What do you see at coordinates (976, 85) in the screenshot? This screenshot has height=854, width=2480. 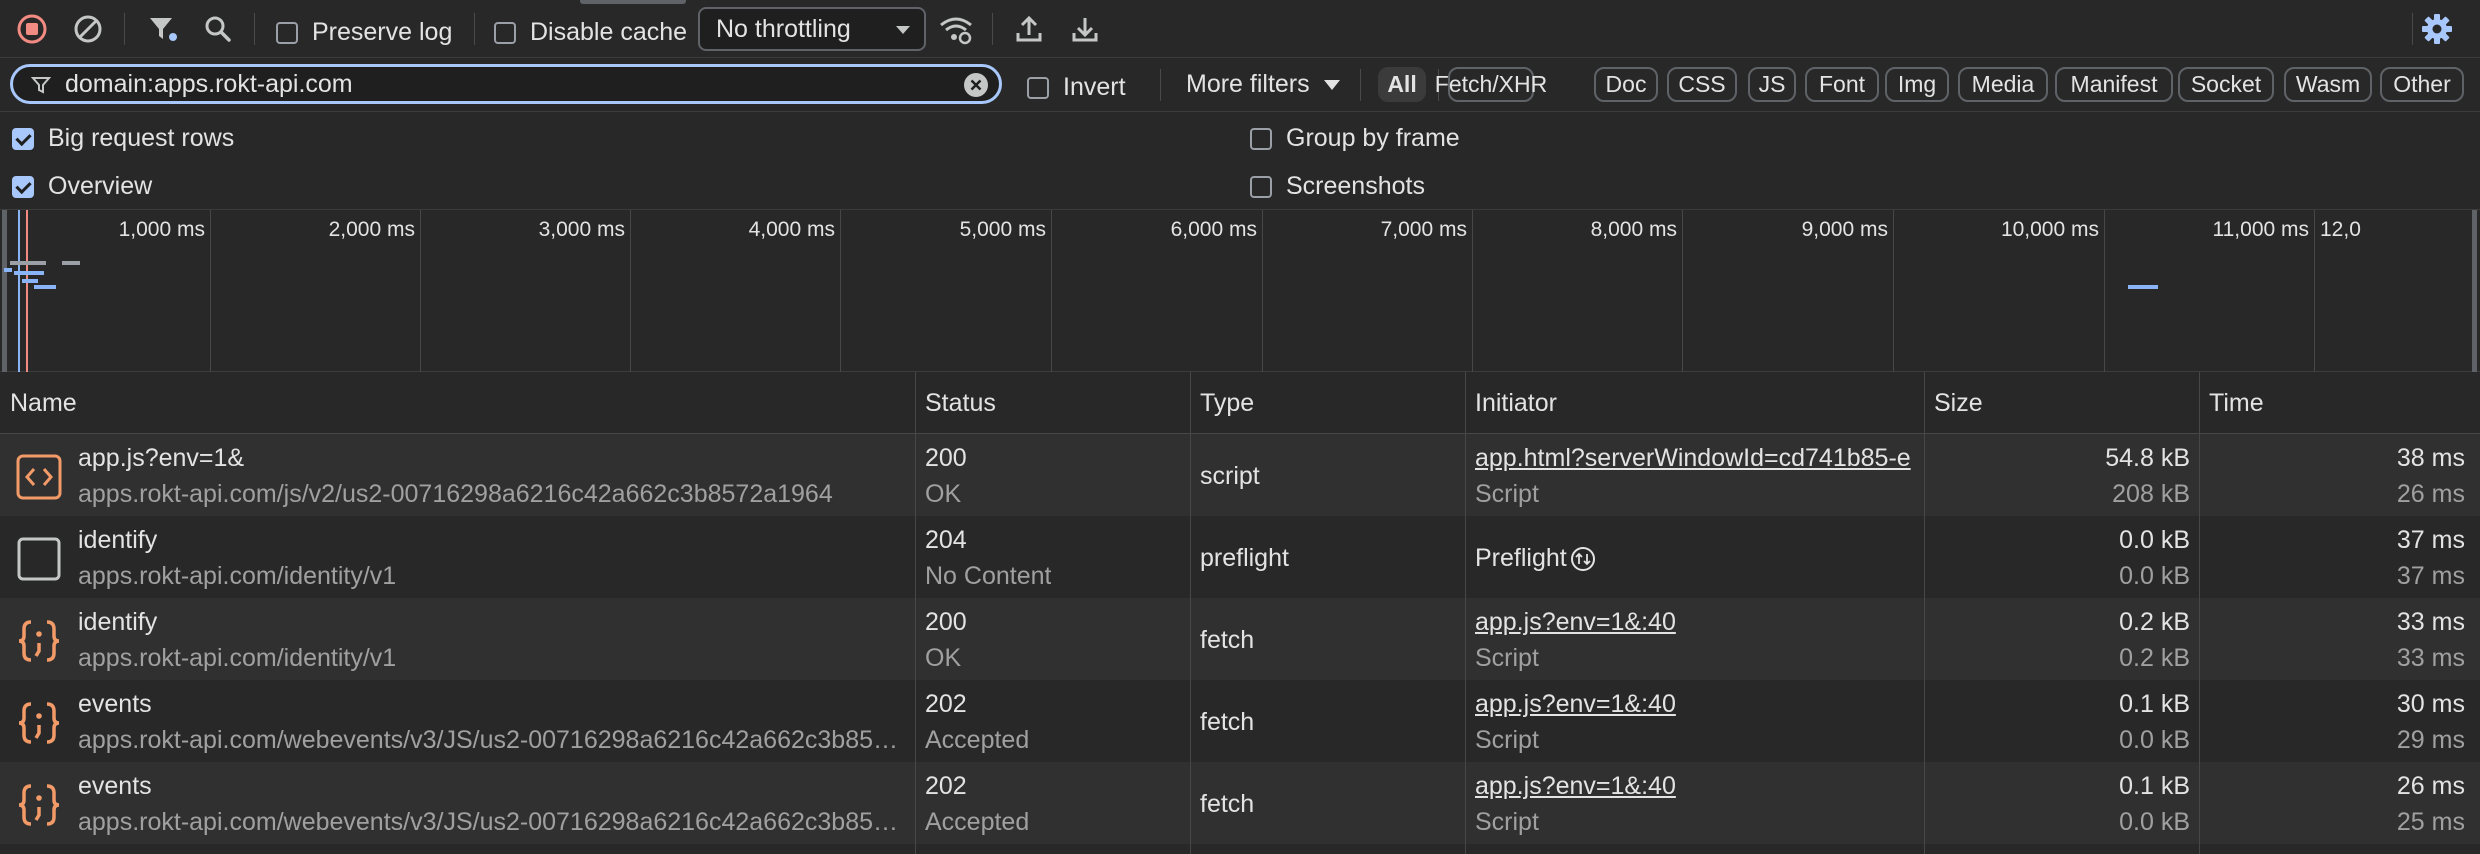 I see `clear-filter-icon` at bounding box center [976, 85].